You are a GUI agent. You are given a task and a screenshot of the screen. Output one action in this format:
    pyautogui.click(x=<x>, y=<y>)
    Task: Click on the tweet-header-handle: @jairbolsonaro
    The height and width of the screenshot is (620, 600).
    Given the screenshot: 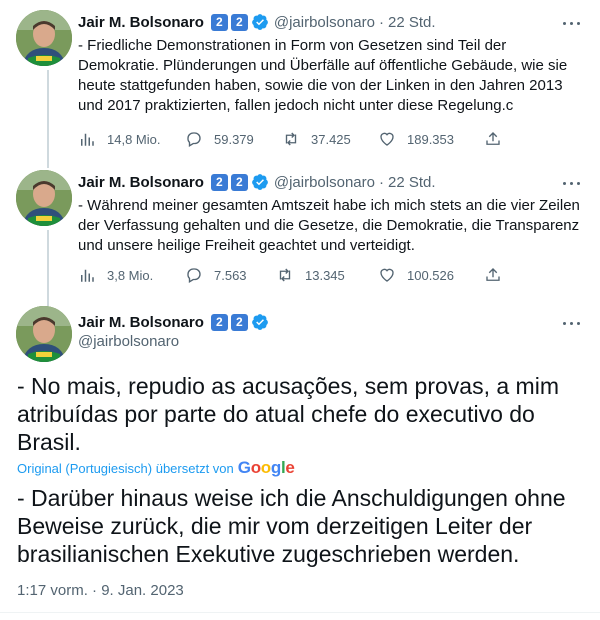 What is the action you would take?
    pyautogui.click(x=128, y=341)
    